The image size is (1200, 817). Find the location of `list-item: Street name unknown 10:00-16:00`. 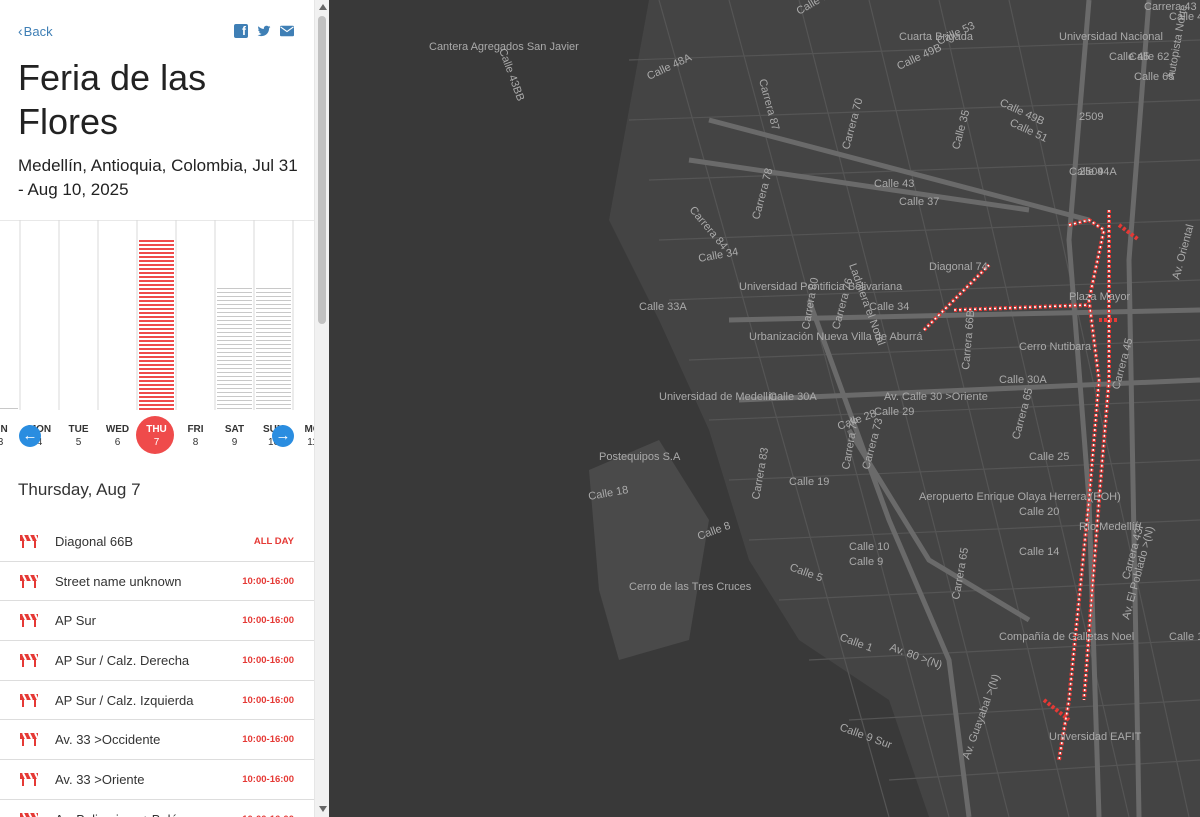

list-item: Street name unknown 10:00-16:00 is located at coordinates (157, 582).